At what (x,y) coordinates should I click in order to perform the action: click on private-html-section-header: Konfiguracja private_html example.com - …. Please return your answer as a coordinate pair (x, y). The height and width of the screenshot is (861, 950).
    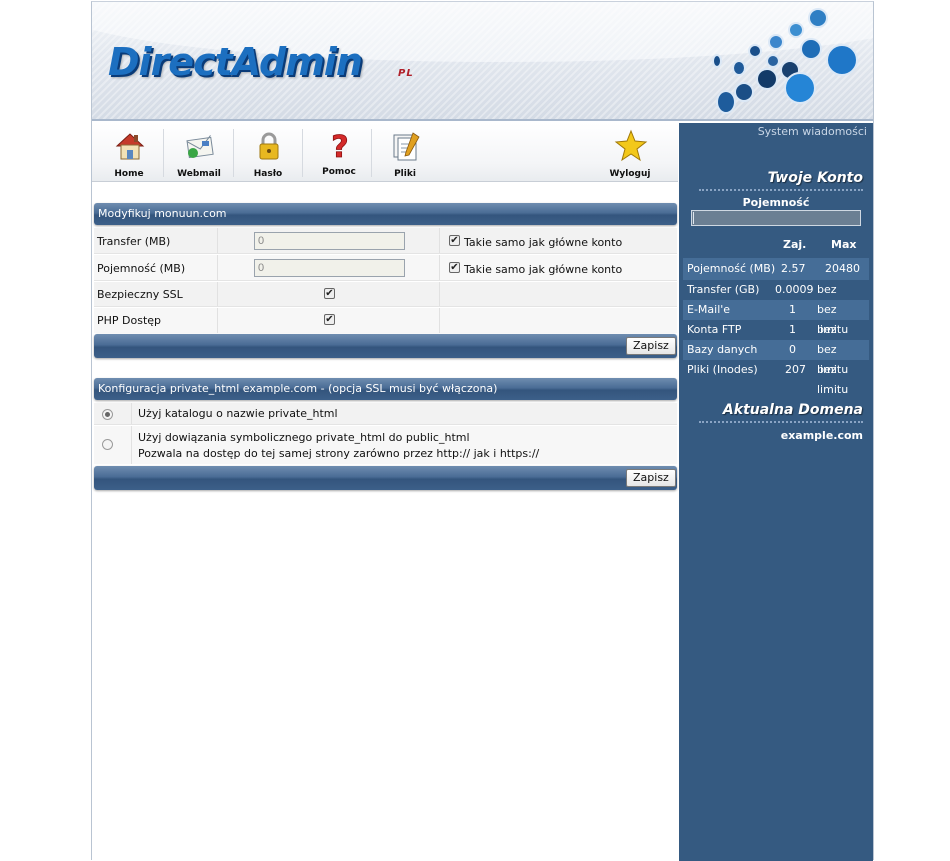
    Looking at the image, I should click on (385, 389).